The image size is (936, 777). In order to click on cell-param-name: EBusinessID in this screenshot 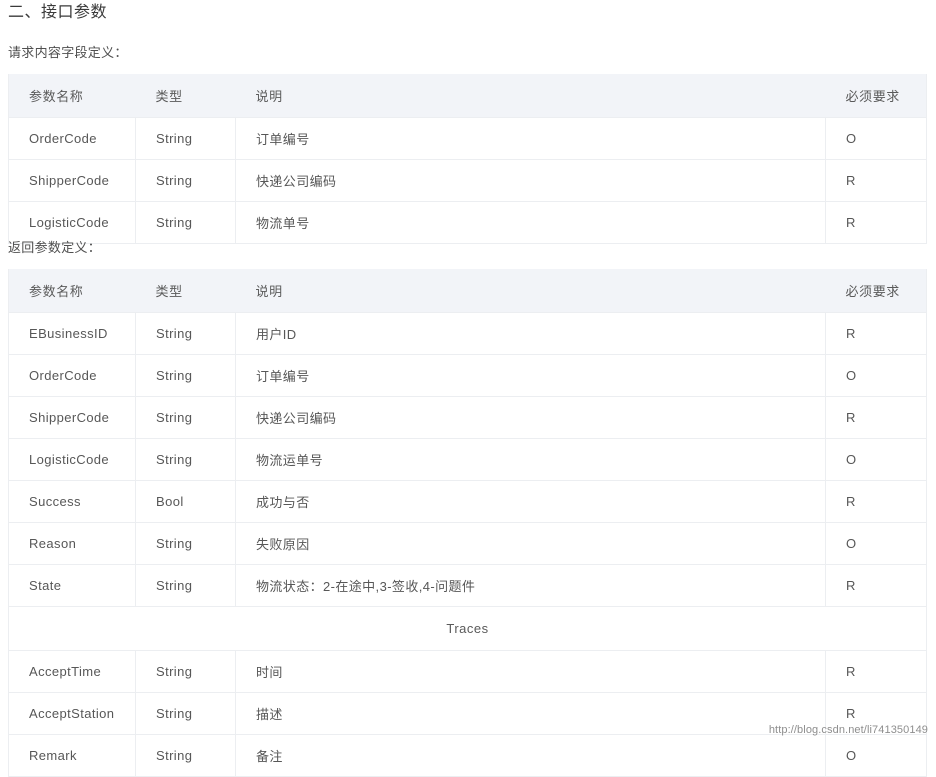, I will do `click(72, 333)`.